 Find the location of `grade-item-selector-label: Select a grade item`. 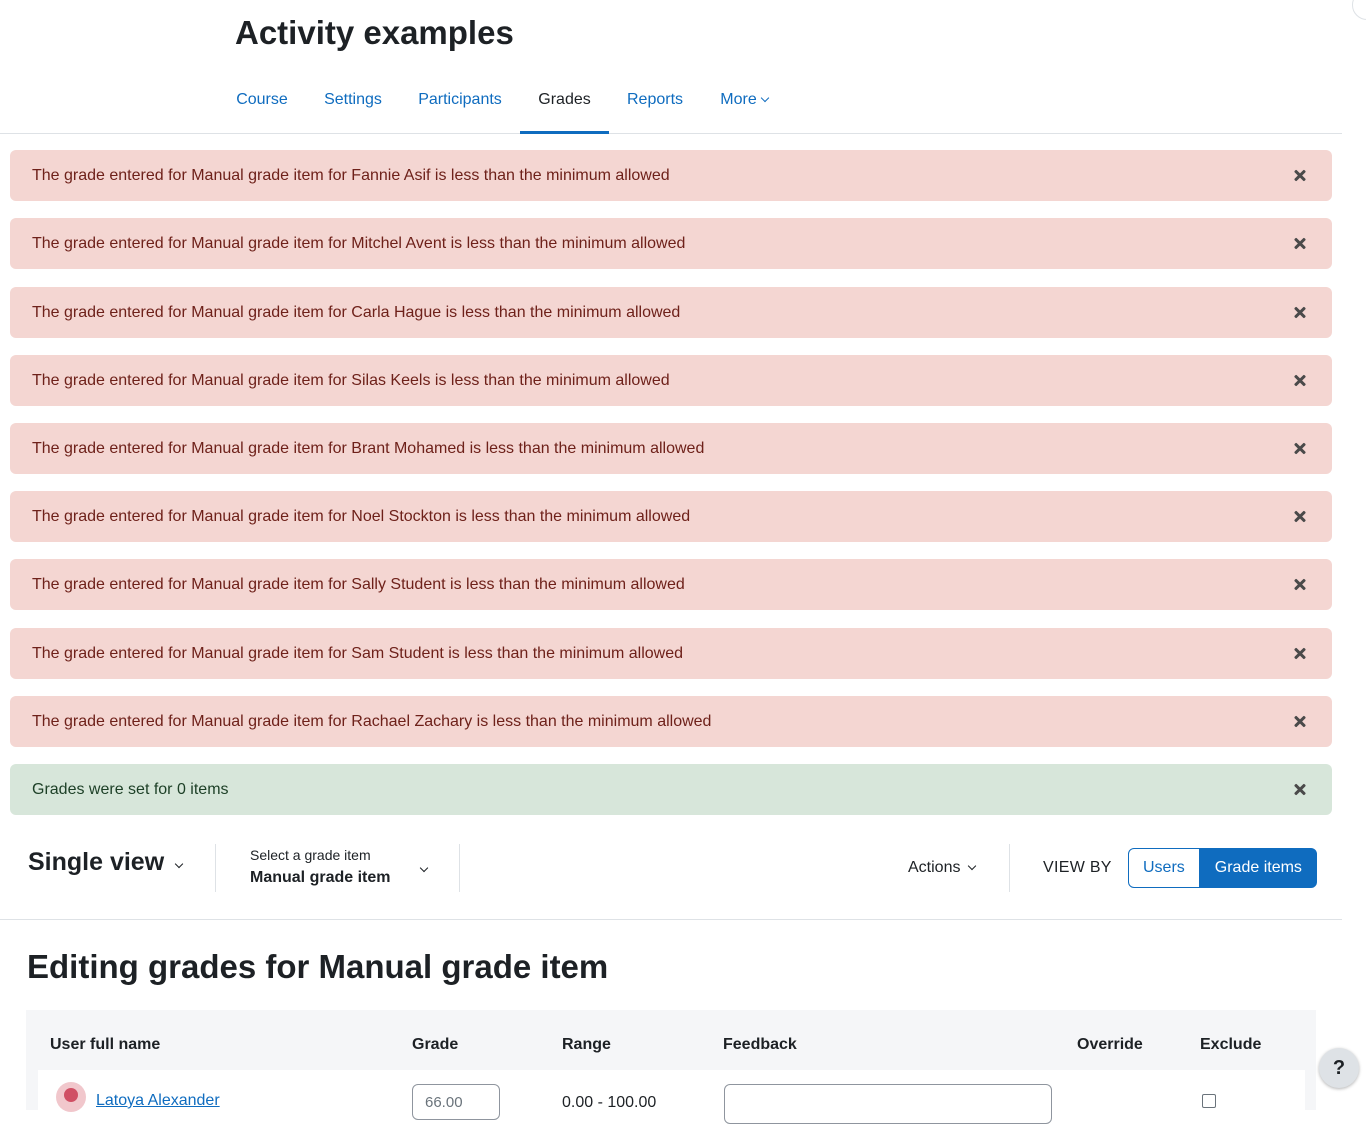

grade-item-selector-label: Select a grade item is located at coordinates (310, 855).